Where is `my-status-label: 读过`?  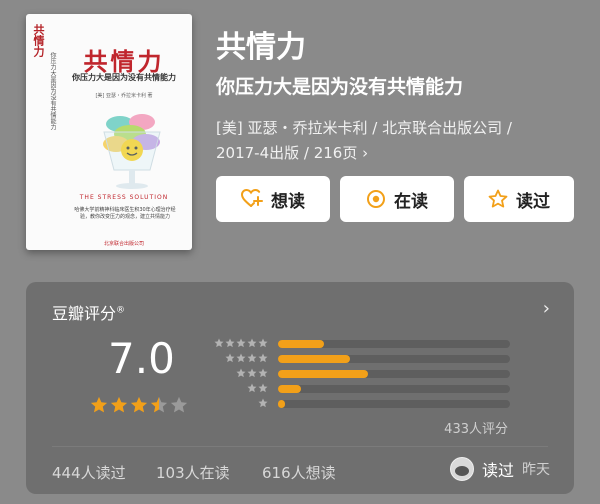
my-status-label: 读过 is located at coordinates (497, 470).